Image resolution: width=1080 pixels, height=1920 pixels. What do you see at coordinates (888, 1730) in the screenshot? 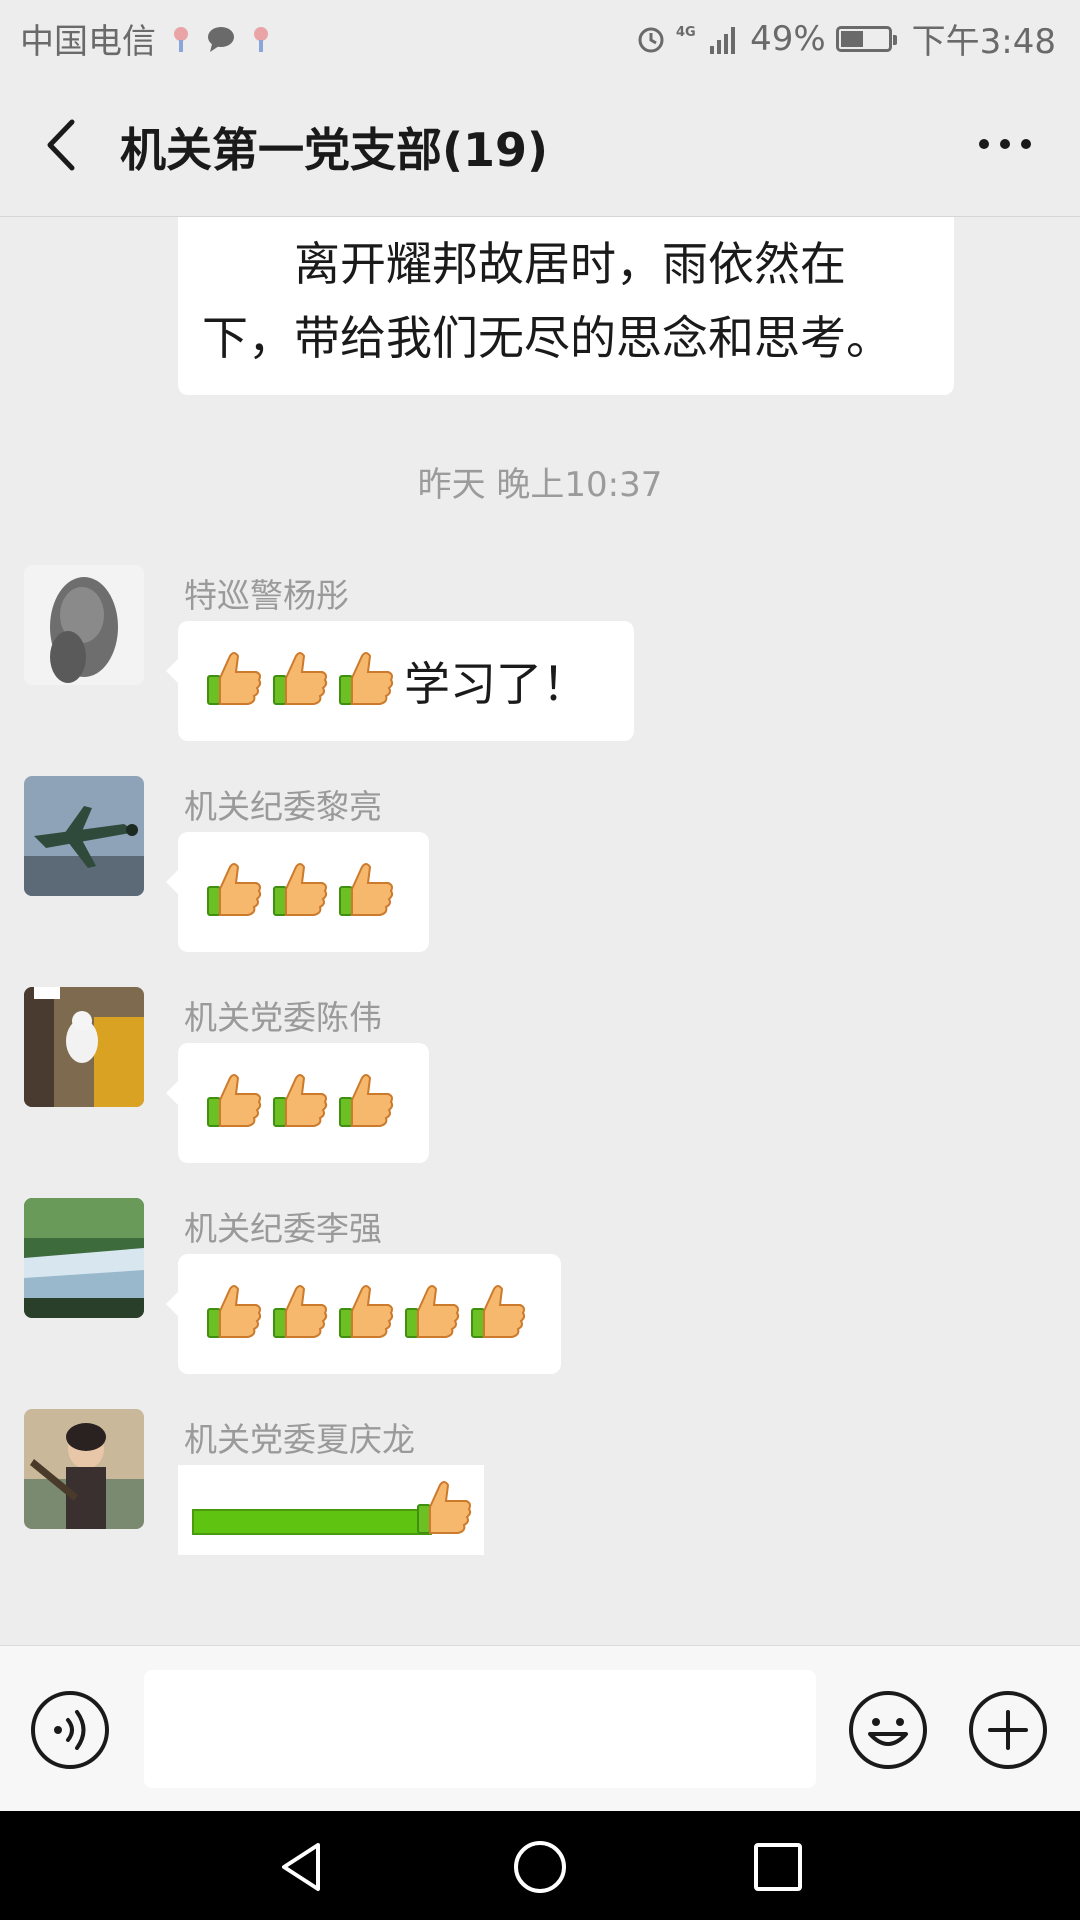
I see `emoji-icon` at bounding box center [888, 1730].